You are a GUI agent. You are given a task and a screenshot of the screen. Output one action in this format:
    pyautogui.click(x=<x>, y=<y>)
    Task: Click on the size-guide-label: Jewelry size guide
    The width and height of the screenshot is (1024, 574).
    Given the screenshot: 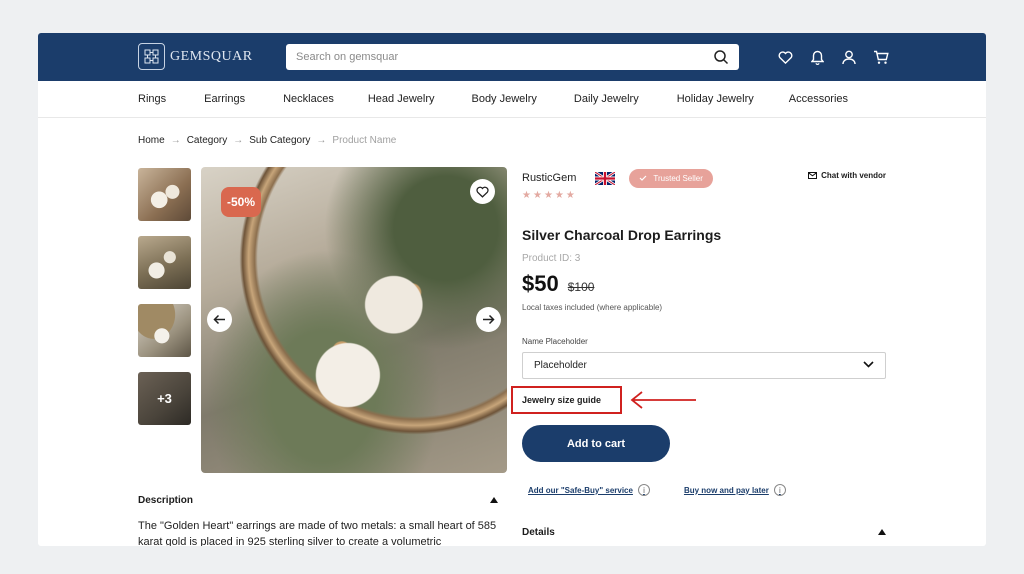 What is the action you would take?
    pyautogui.click(x=562, y=400)
    